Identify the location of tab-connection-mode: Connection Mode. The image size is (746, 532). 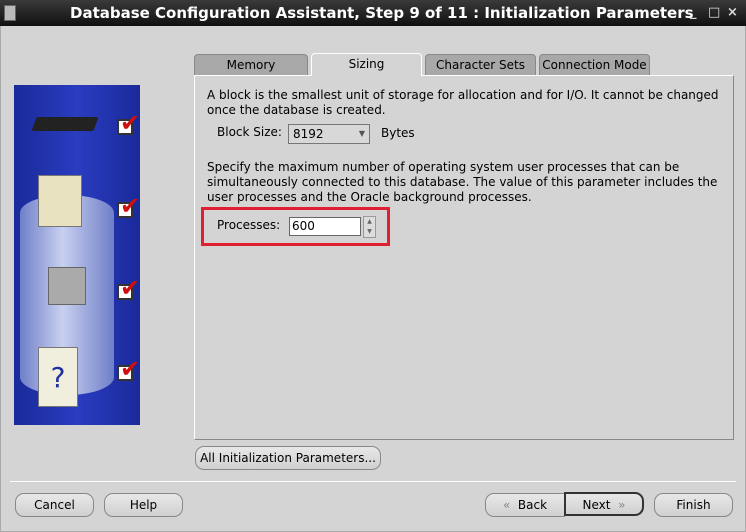
(594, 64).